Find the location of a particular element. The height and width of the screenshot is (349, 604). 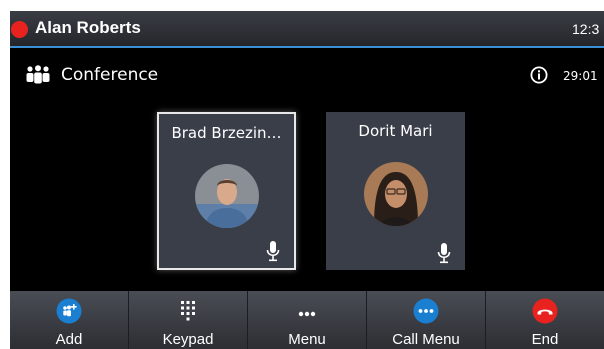

softkey-label: Menu is located at coordinates (307, 339).